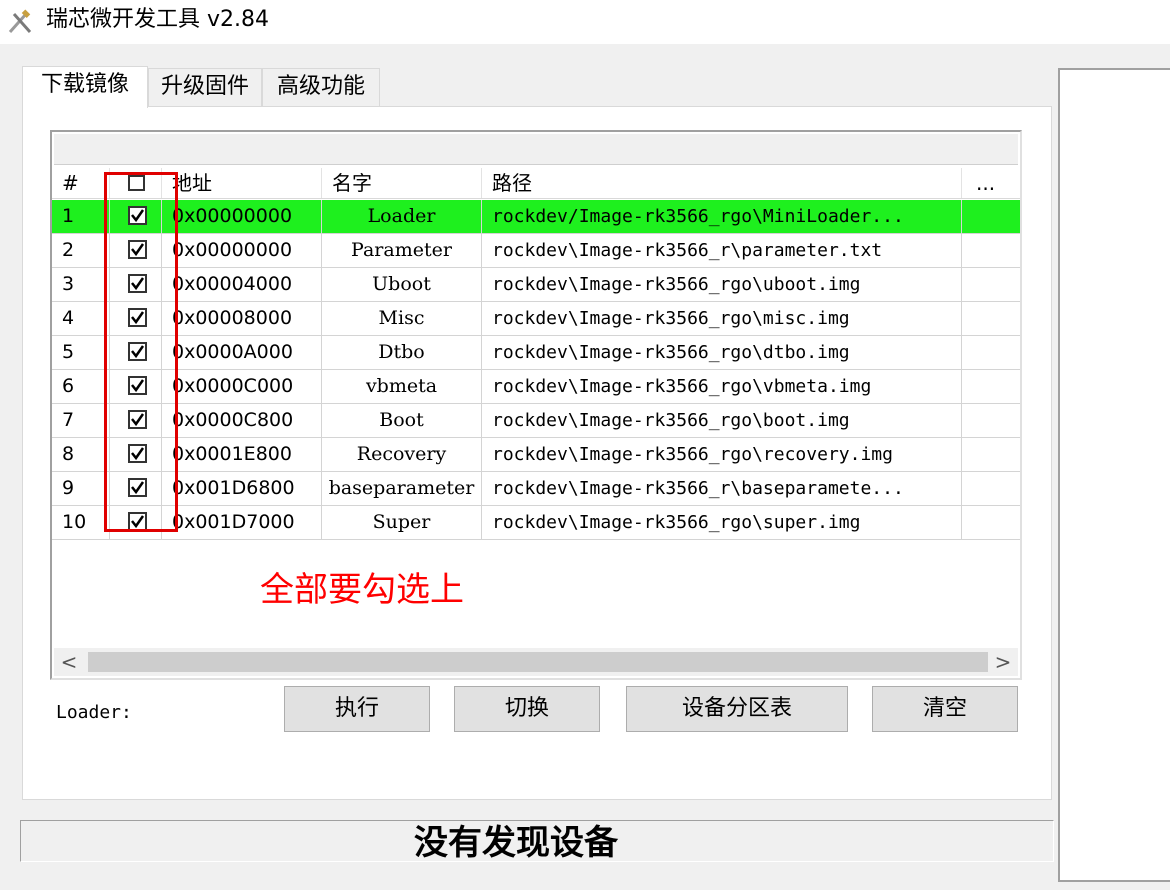  Describe the element at coordinates (242, 284) in the screenshot. I see `row-address: 0x00004000` at that location.